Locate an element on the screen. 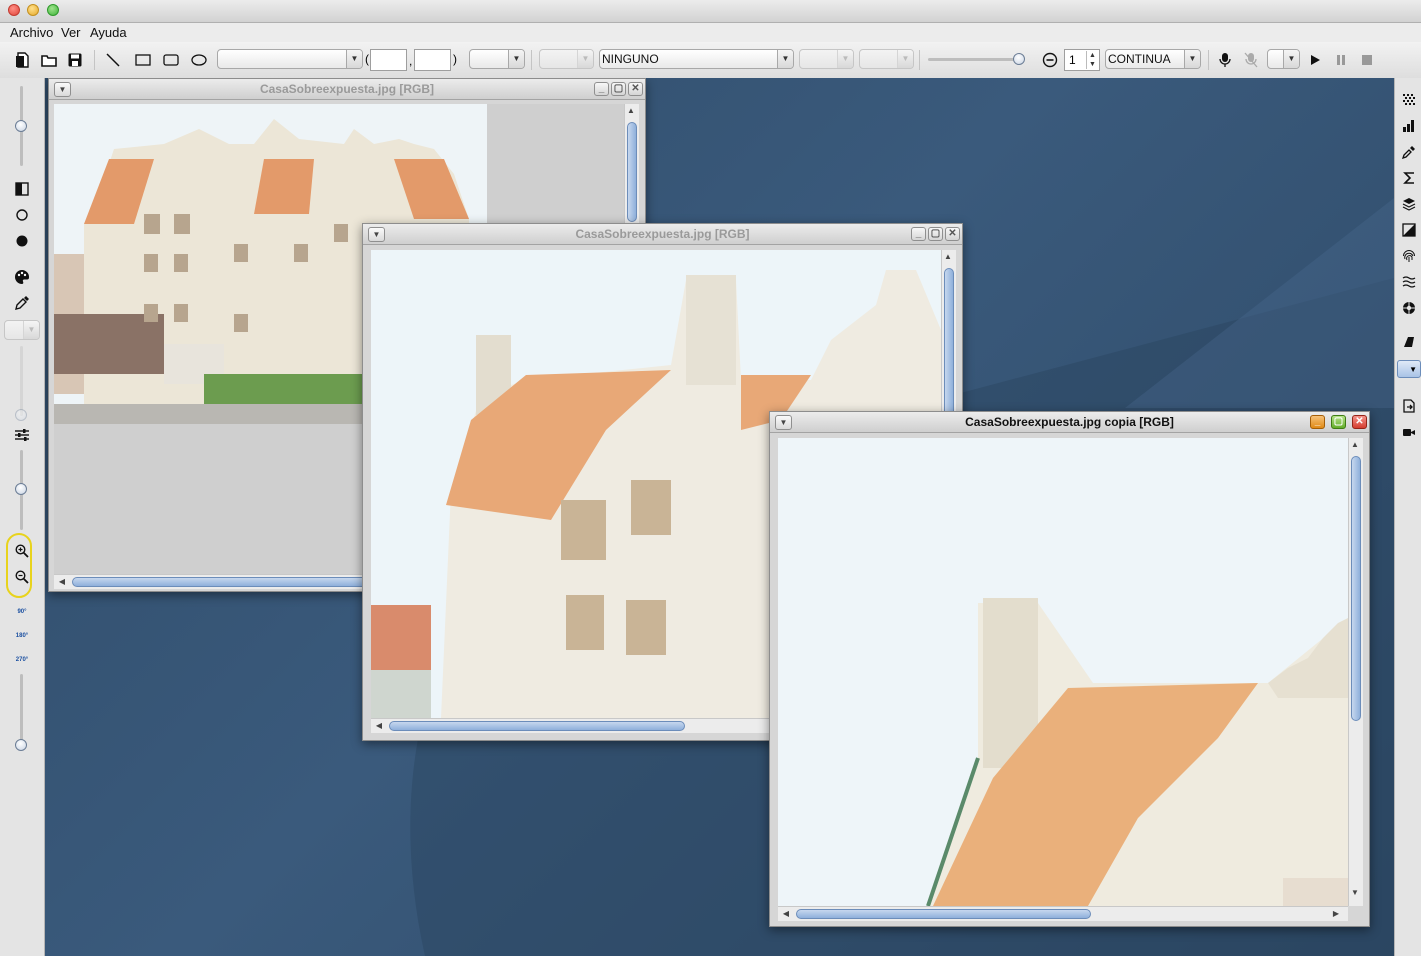 Image resolution: width=1421 pixels, height=956 pixels. circle-outline-icon is located at coordinates (22, 215).